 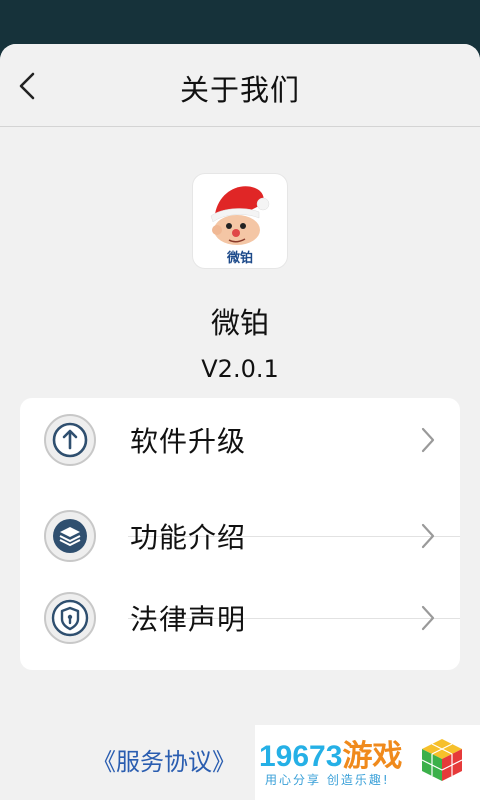 I want to click on app-name: 微铂, so click(x=239, y=323).